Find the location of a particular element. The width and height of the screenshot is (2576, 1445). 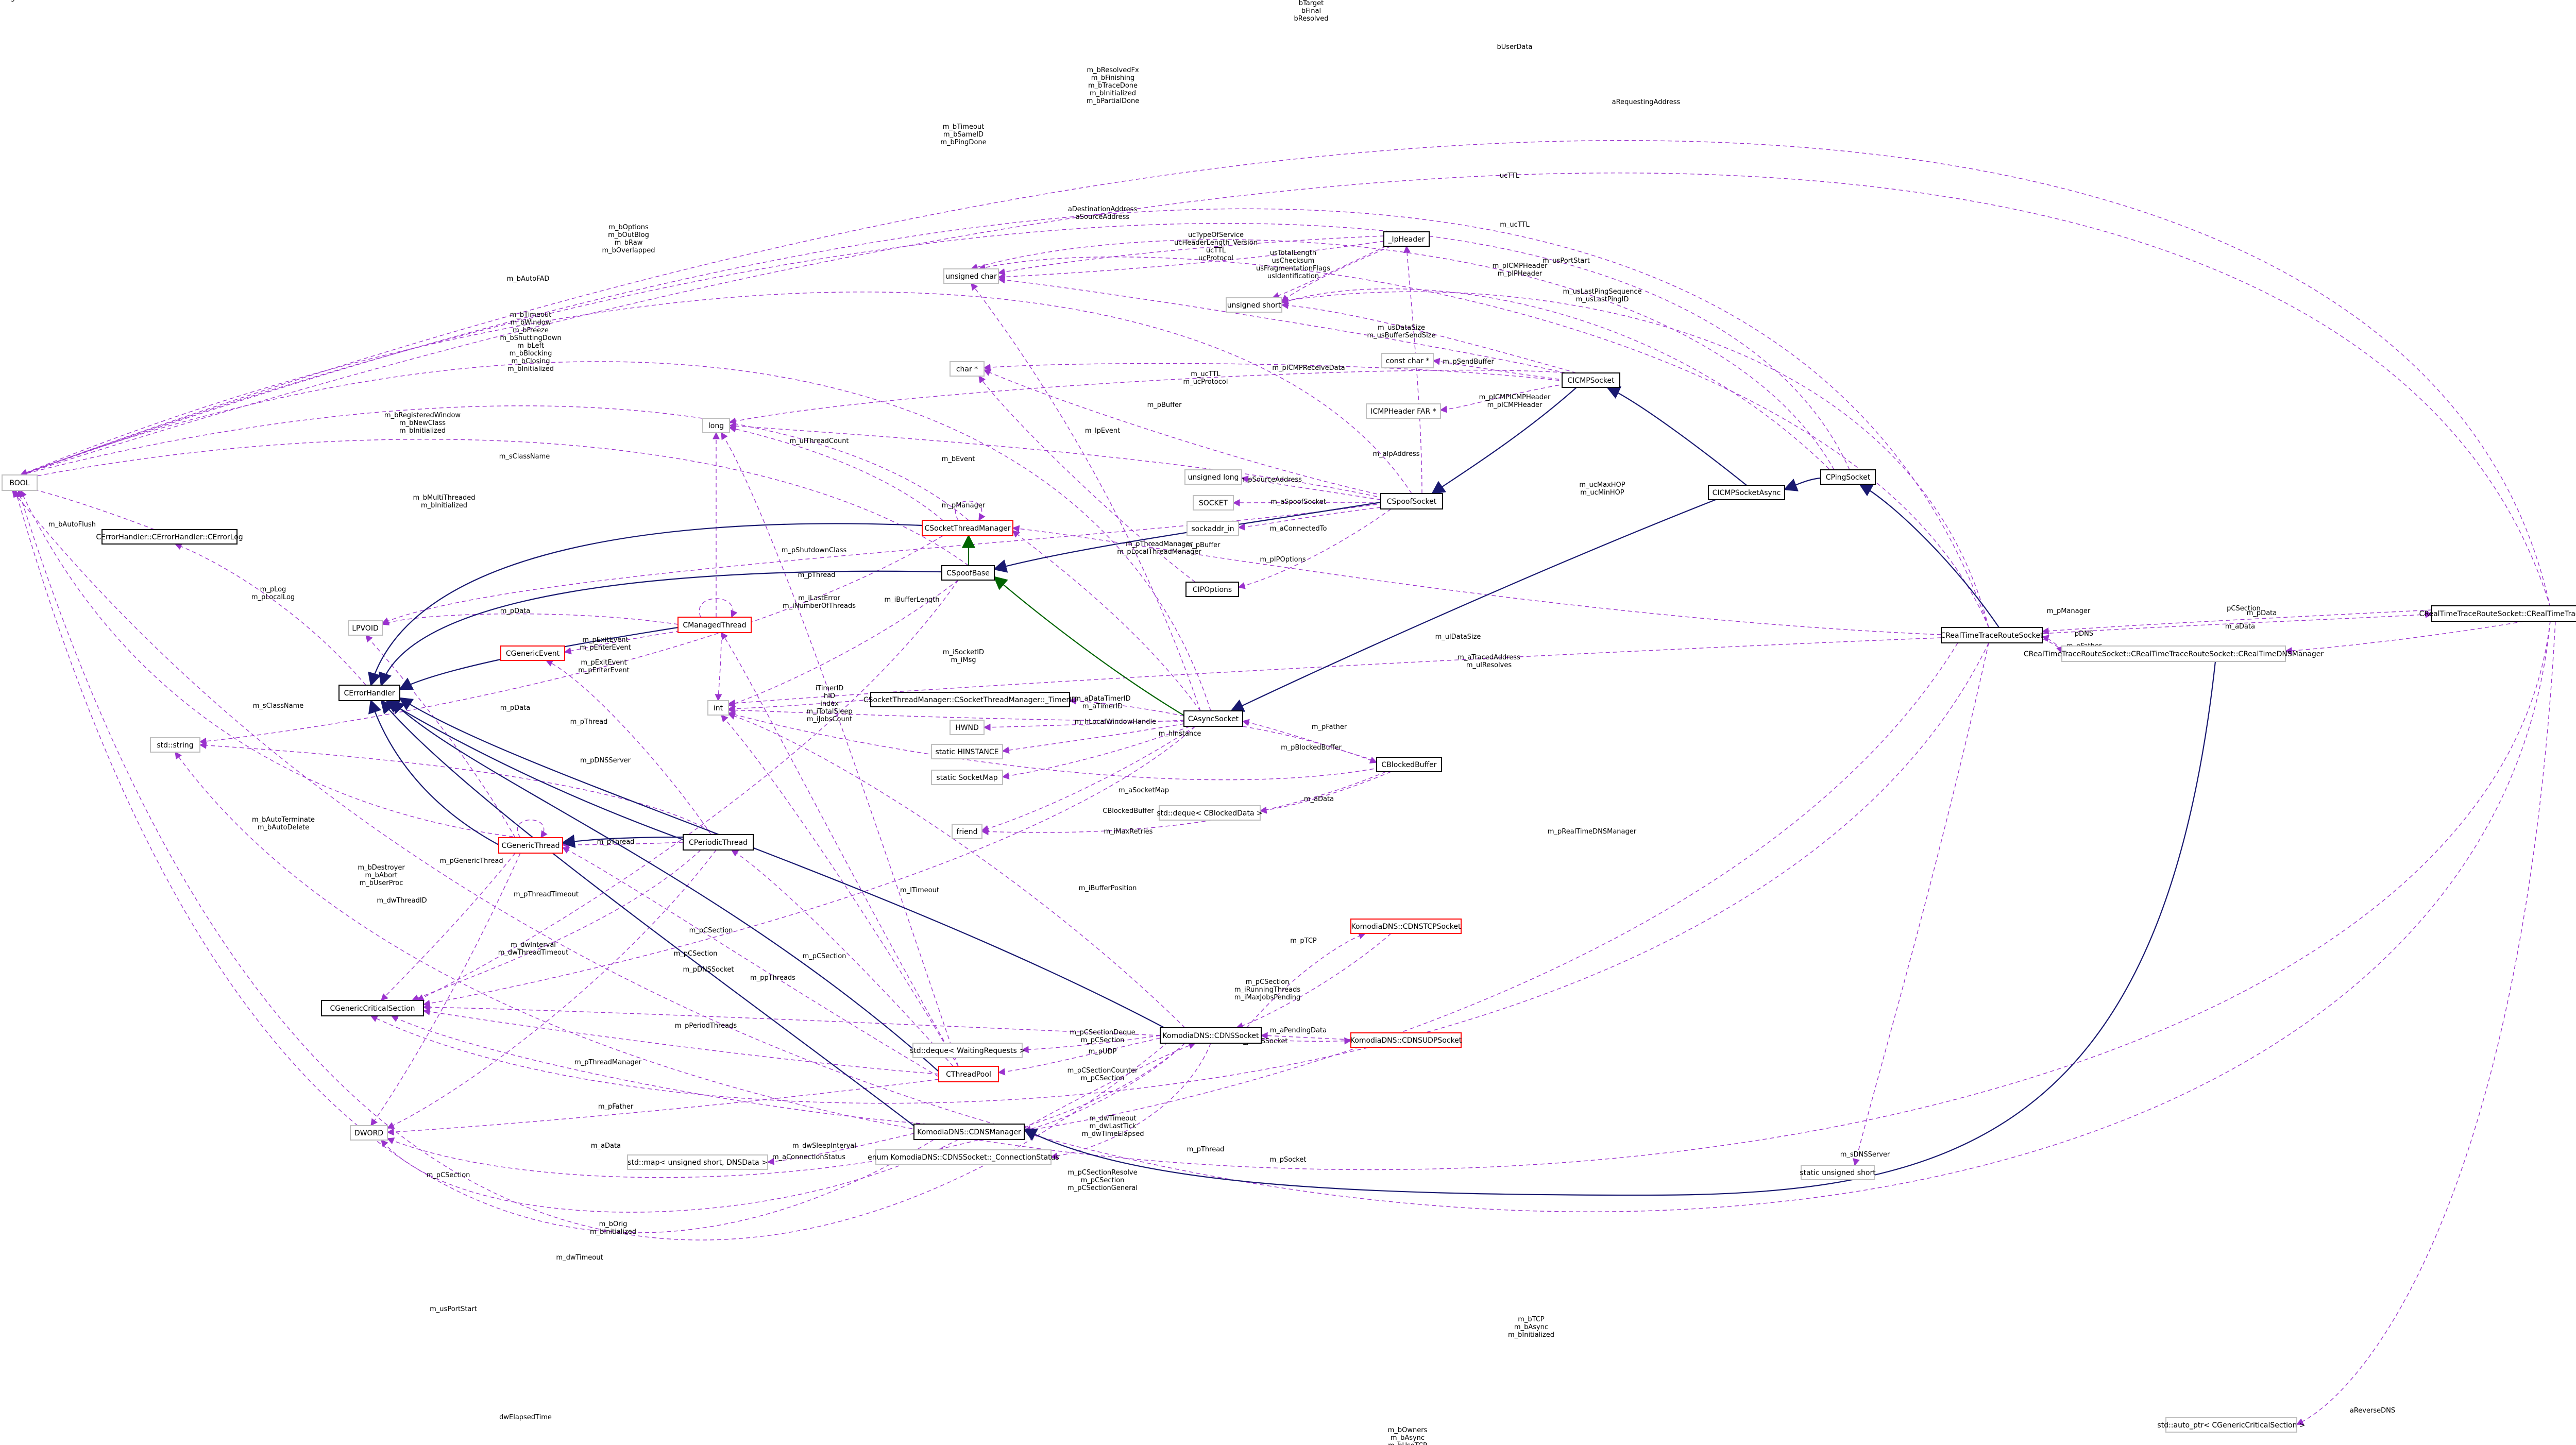

edge-label: m_lTimeout is located at coordinates (919, 890).